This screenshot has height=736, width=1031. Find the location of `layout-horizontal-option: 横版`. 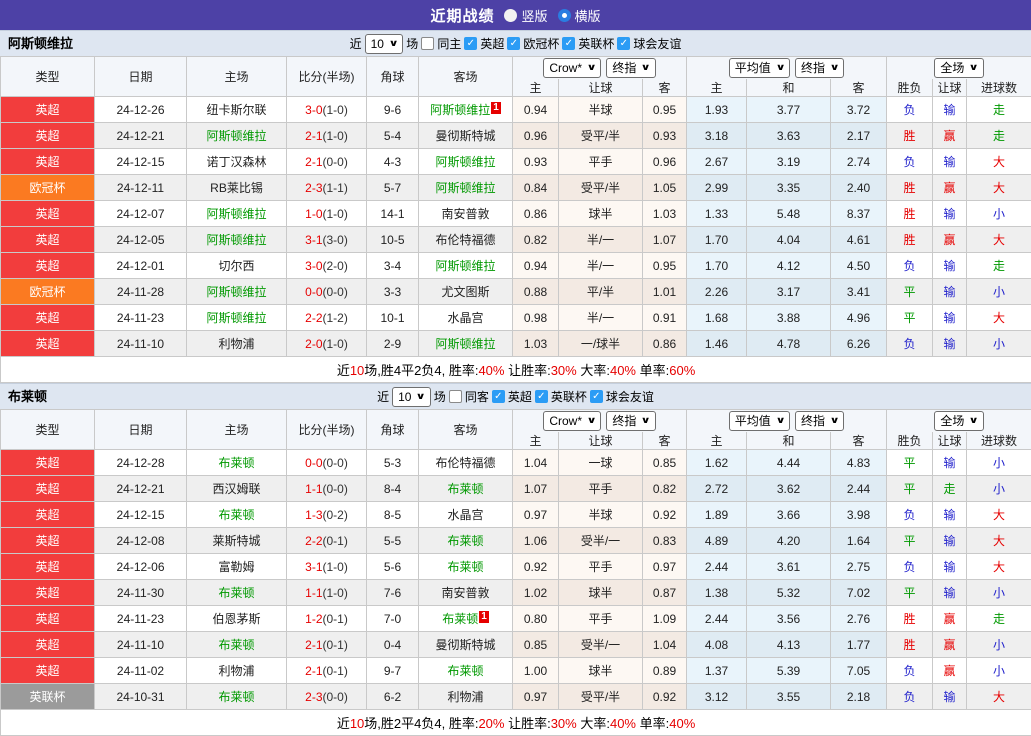

layout-horizontal-option: 横版 is located at coordinates (579, 15).